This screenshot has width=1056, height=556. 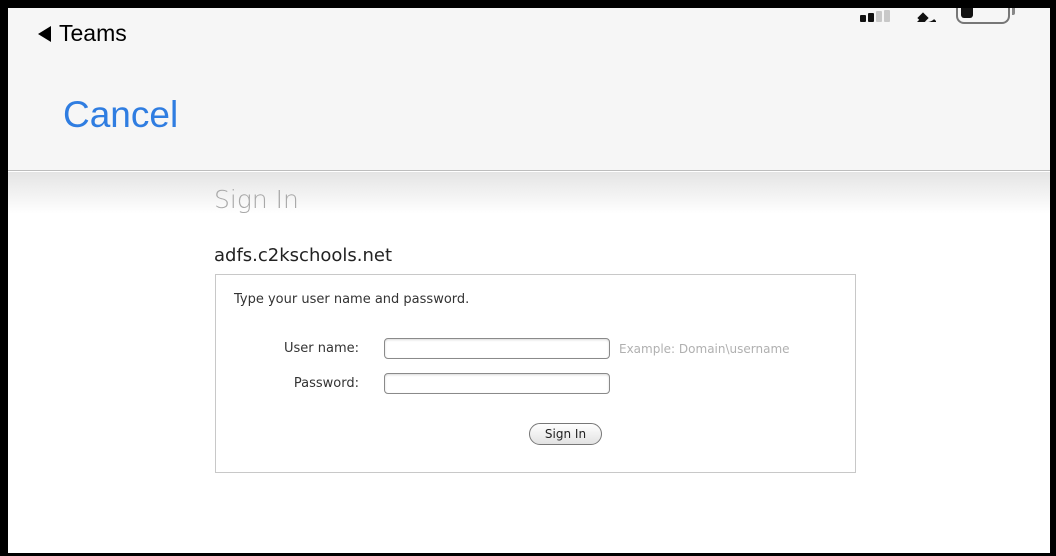 What do you see at coordinates (967, 13) in the screenshot?
I see `battery-level` at bounding box center [967, 13].